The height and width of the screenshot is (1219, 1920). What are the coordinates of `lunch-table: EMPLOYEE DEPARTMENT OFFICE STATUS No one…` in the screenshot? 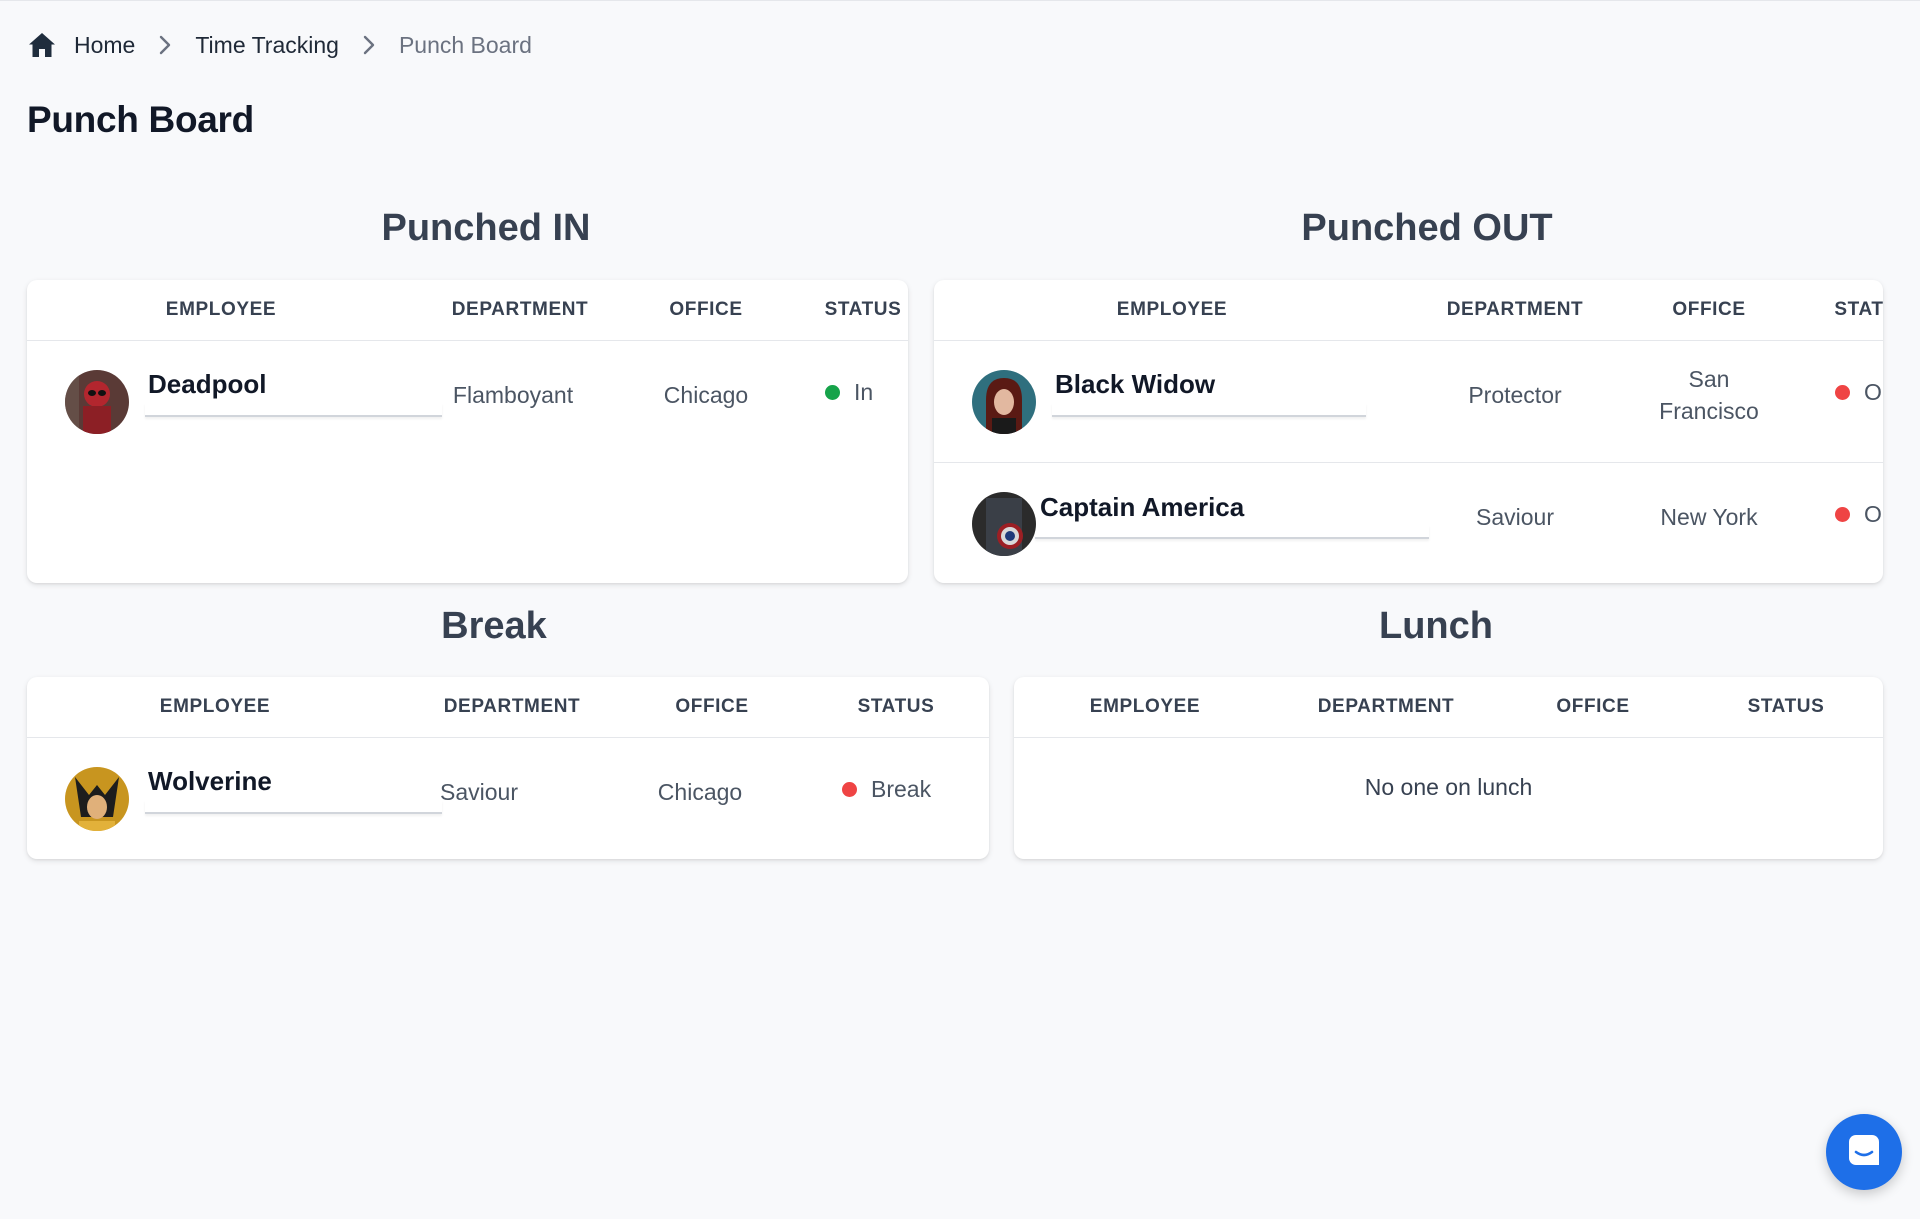 It's located at (1448, 768).